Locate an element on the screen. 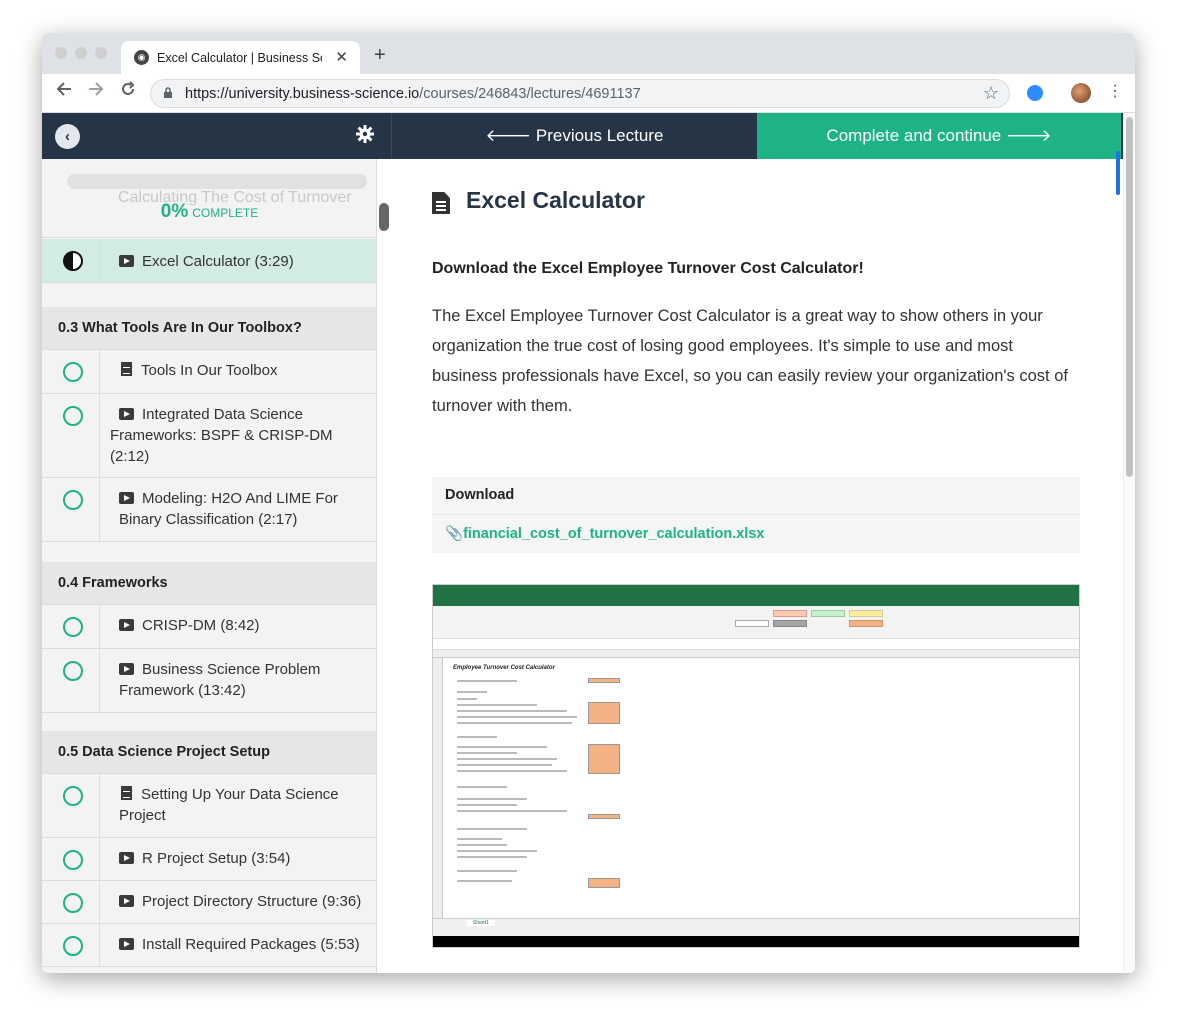 This screenshot has height=1024, width=1177. bookmark-star-icon: ☆ is located at coordinates (991, 93).